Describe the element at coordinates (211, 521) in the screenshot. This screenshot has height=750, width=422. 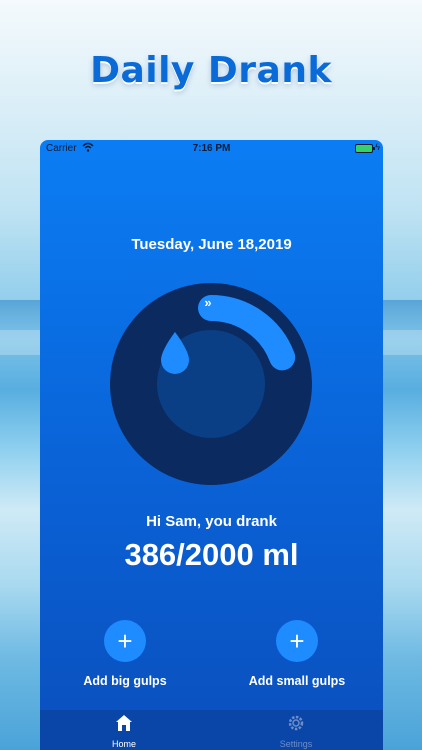
I see `greeting-text: Hi Sam, you drank` at that location.